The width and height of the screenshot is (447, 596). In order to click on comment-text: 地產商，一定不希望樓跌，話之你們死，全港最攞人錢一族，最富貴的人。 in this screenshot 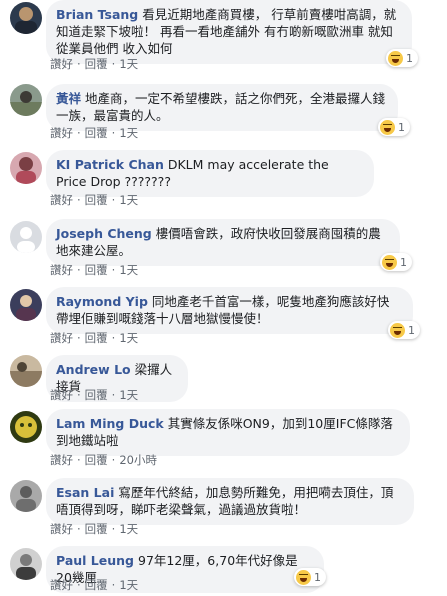, I will do `click(221, 107)`.